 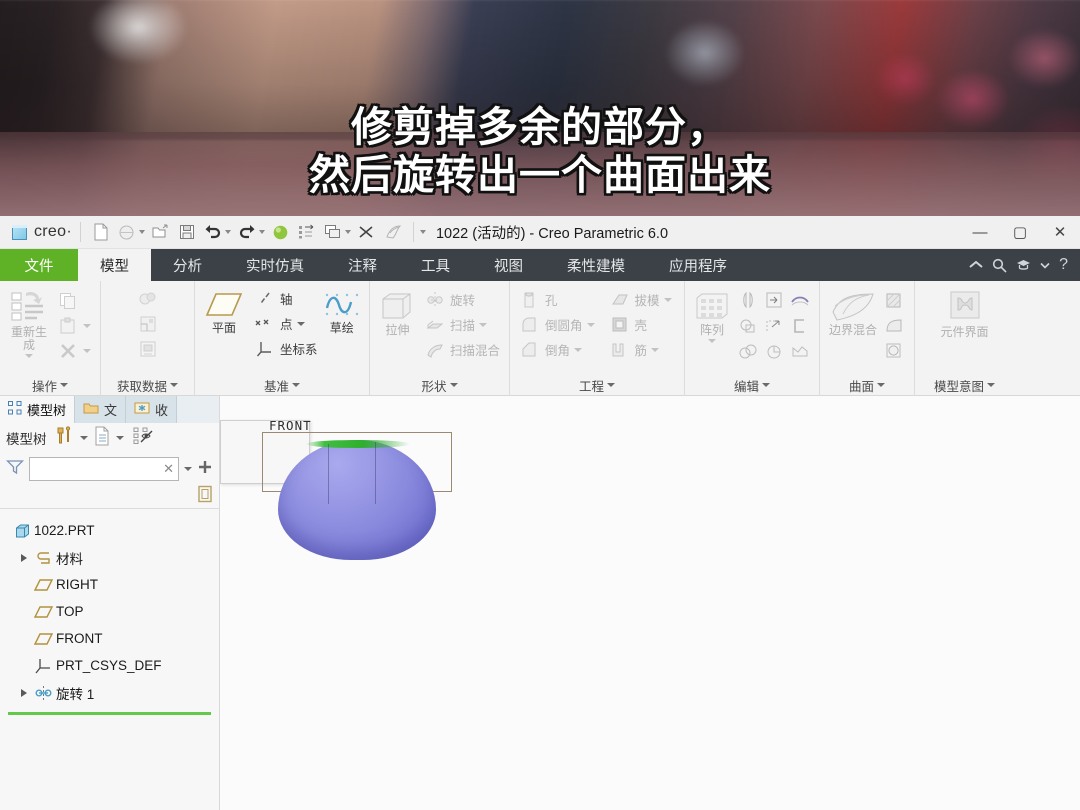 I want to click on ribbon-group-surfaces-title: 曲面, so click(x=867, y=385).